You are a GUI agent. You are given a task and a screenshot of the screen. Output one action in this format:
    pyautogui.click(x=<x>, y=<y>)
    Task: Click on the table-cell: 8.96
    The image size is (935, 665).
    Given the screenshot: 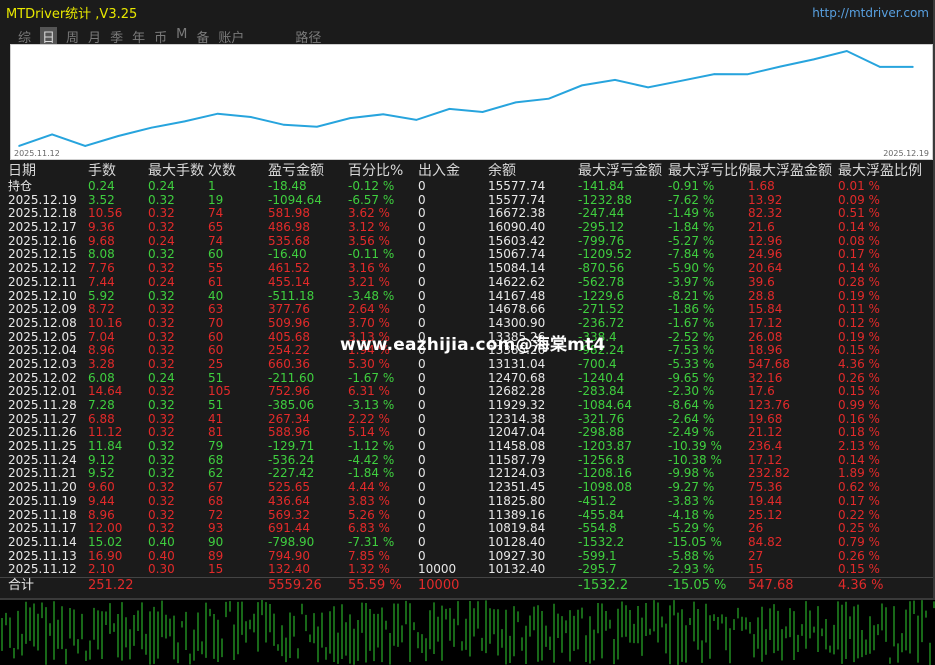 What is the action you would take?
    pyautogui.click(x=101, y=350)
    